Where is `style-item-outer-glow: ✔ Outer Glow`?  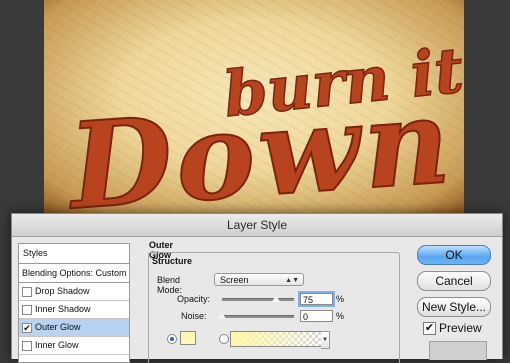 style-item-outer-glow: ✔ Outer Glow is located at coordinates (74, 328).